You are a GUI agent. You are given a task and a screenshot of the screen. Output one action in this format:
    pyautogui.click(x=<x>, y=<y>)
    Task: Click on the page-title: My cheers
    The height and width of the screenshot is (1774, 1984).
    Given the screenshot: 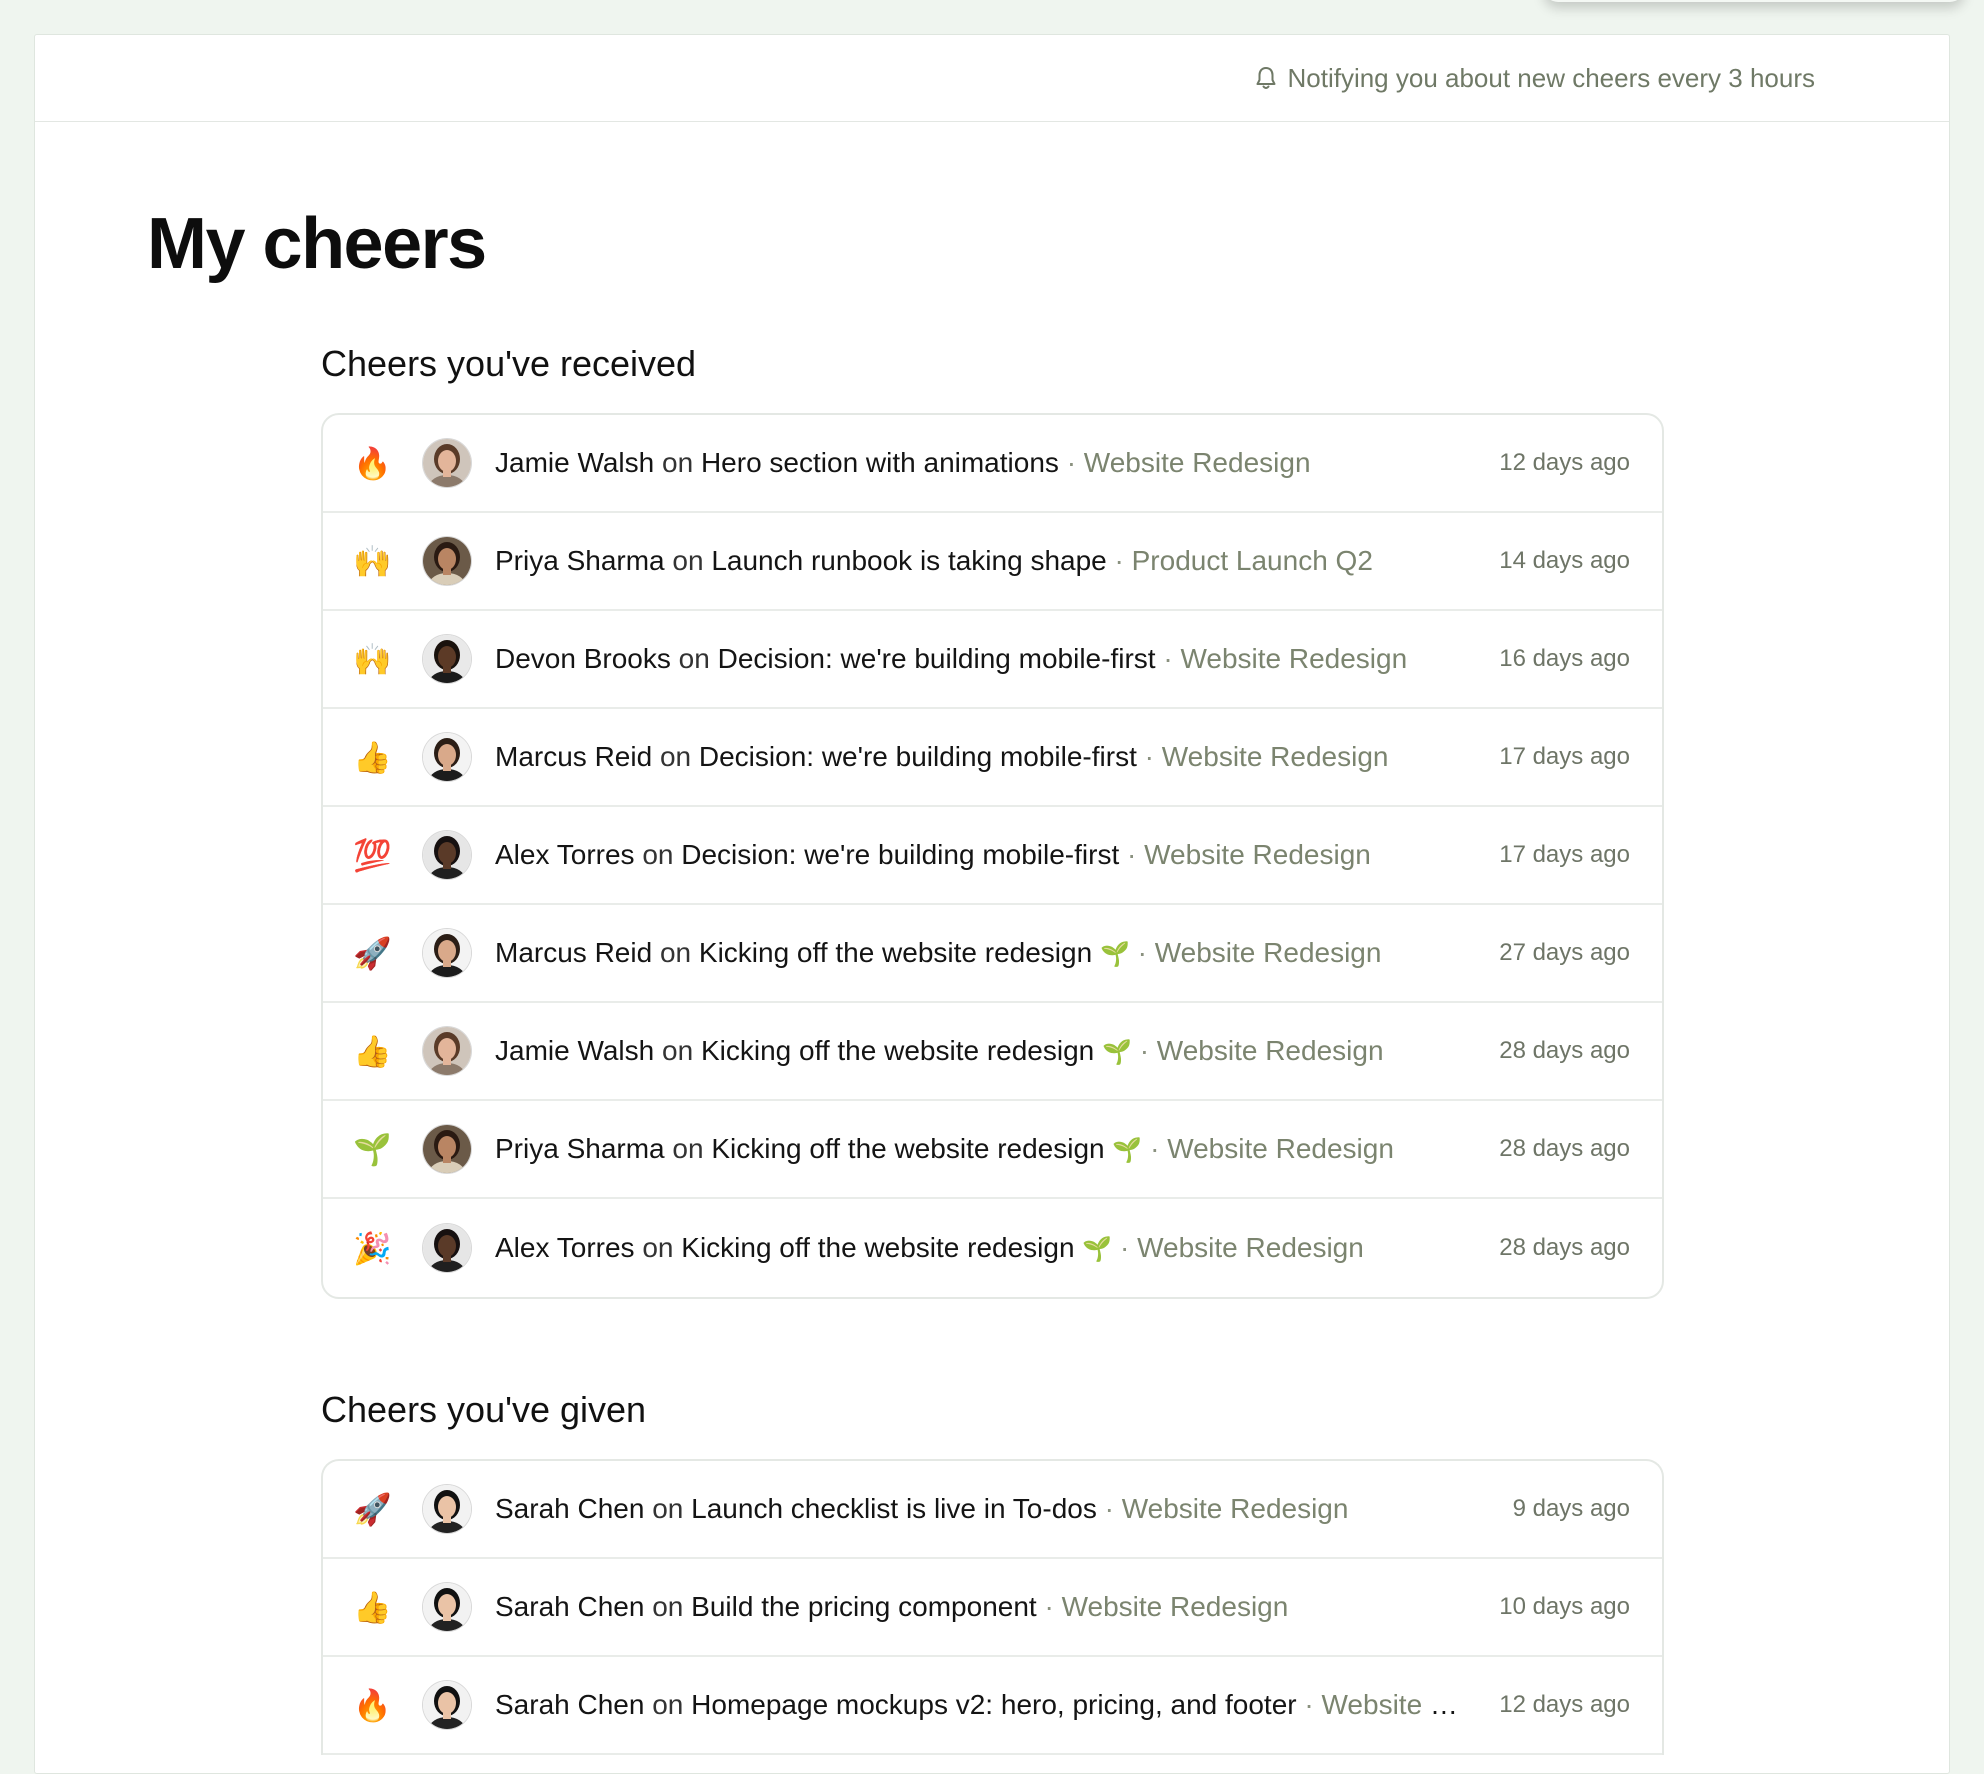 What is the action you would take?
    pyautogui.click(x=317, y=244)
    